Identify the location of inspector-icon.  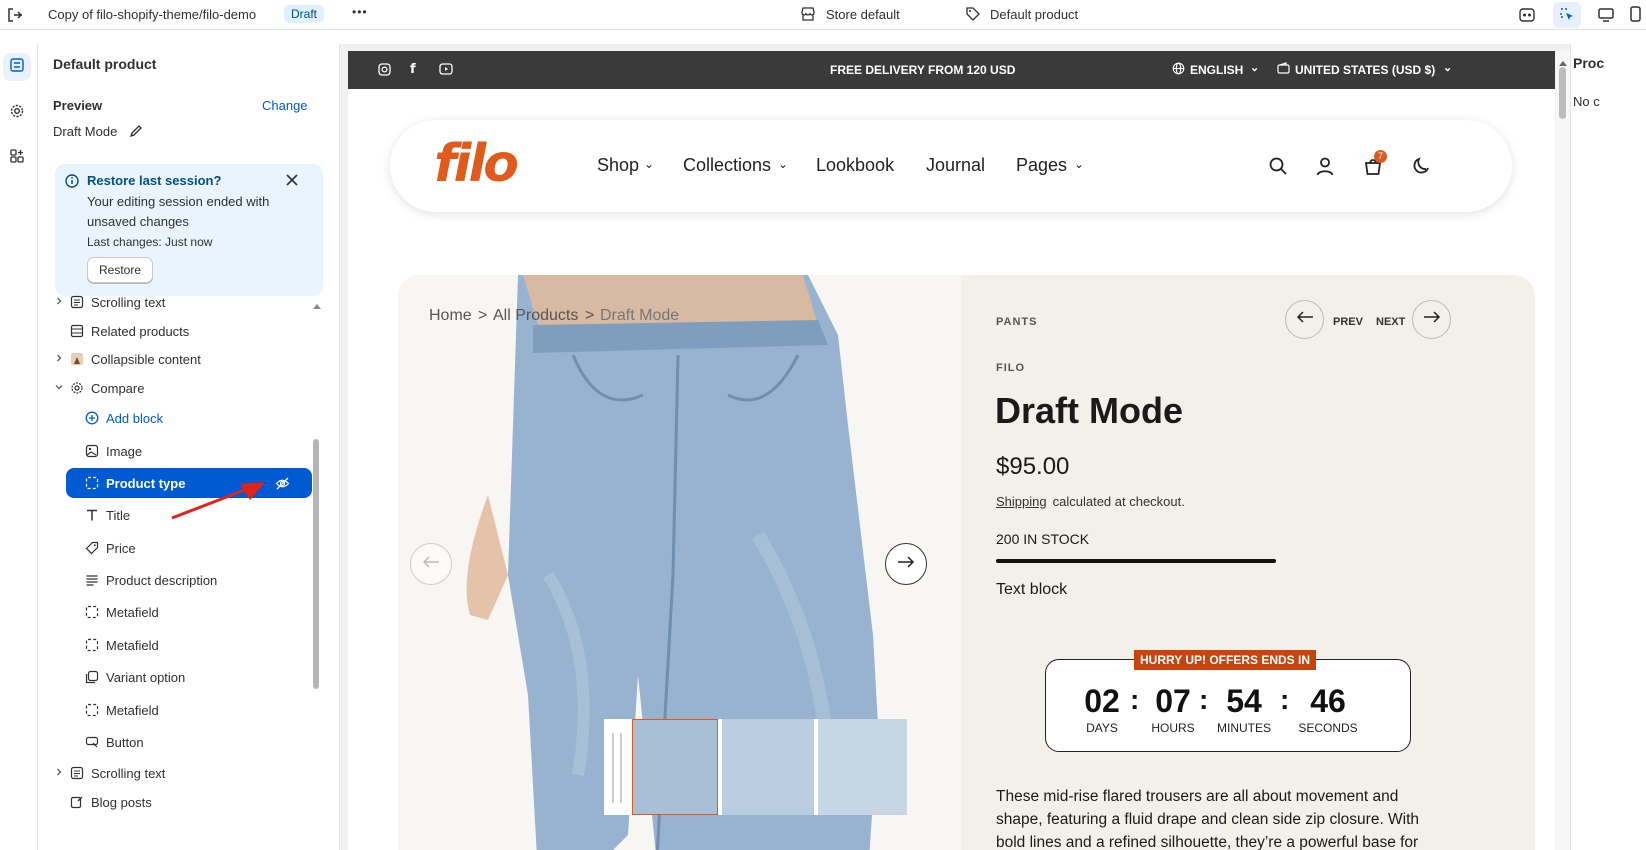
(1527, 17).